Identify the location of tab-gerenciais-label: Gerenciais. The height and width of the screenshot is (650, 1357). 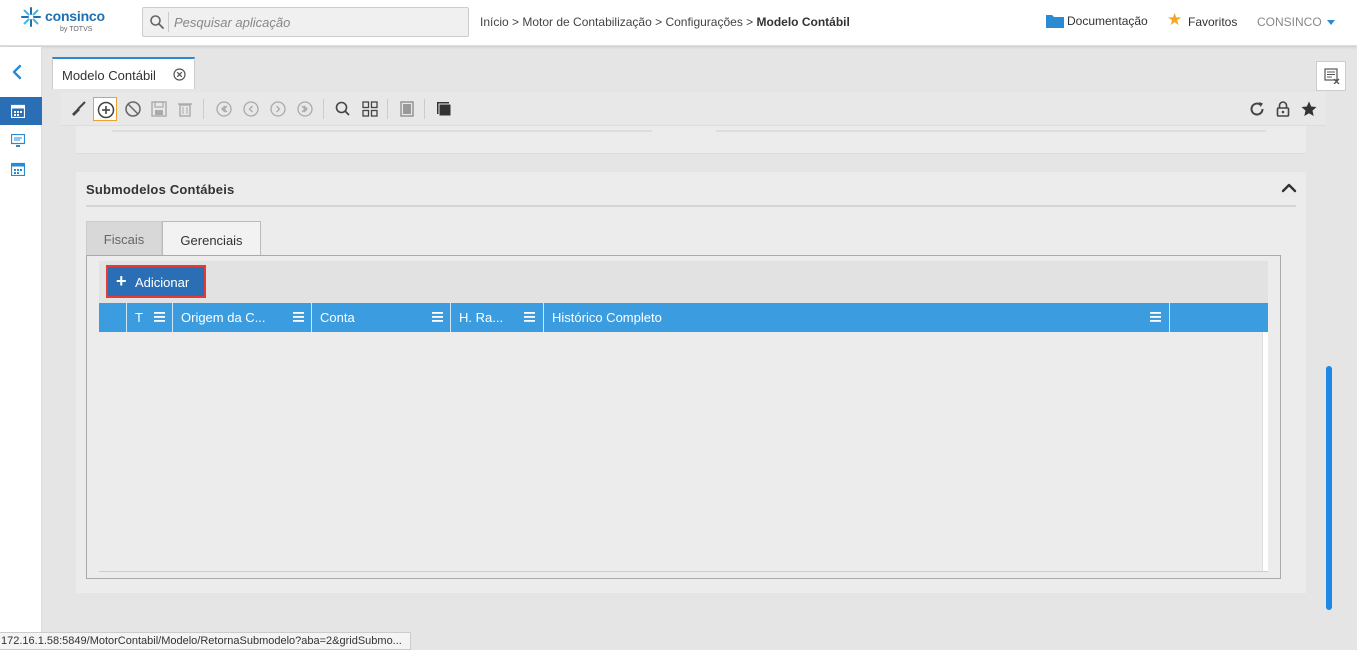
(211, 240).